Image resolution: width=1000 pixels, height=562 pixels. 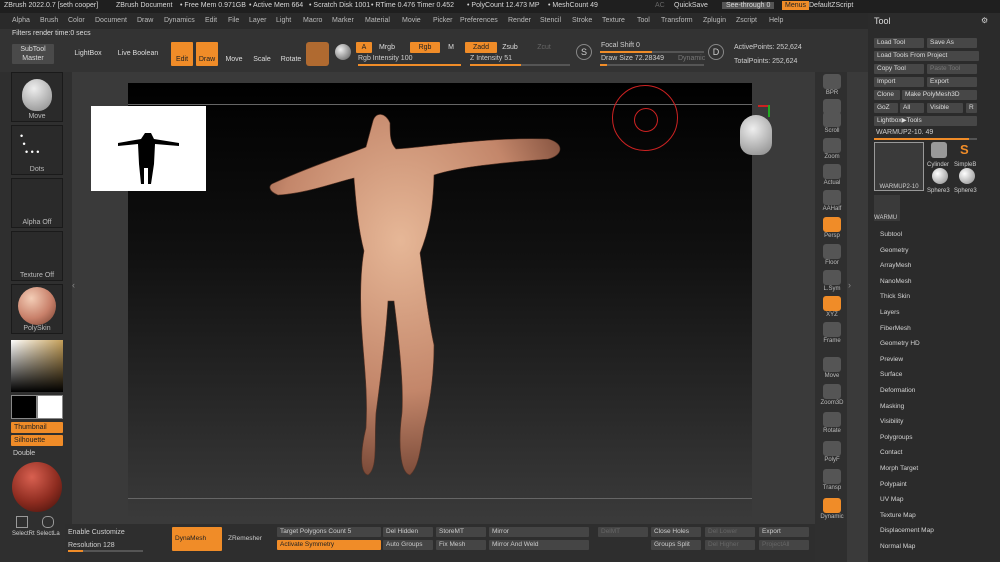 I want to click on scale-button: Scale, so click(x=262, y=54).